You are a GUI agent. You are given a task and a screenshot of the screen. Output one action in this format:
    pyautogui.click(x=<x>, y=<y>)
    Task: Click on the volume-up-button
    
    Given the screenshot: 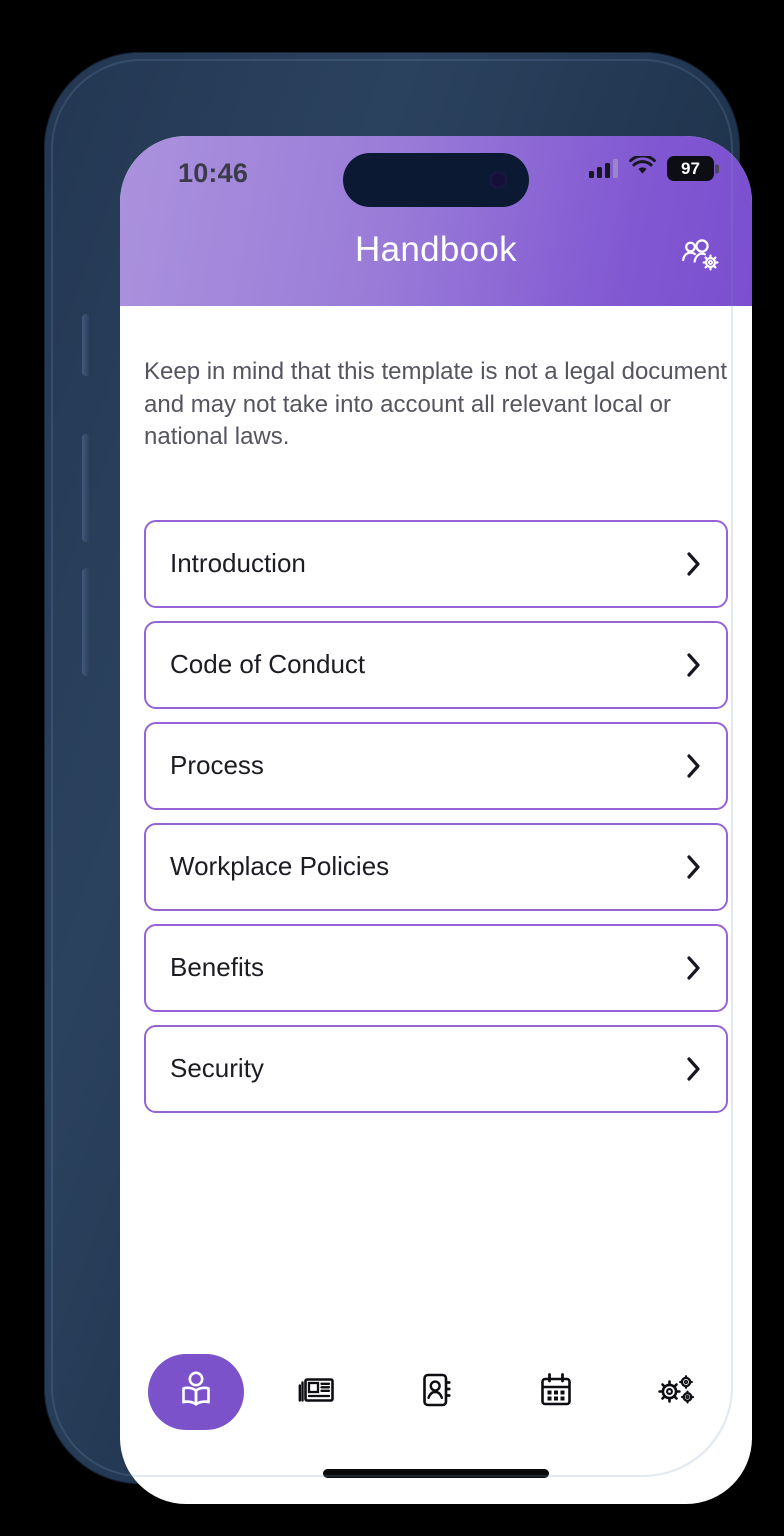 What is the action you would take?
    pyautogui.click(x=85, y=488)
    